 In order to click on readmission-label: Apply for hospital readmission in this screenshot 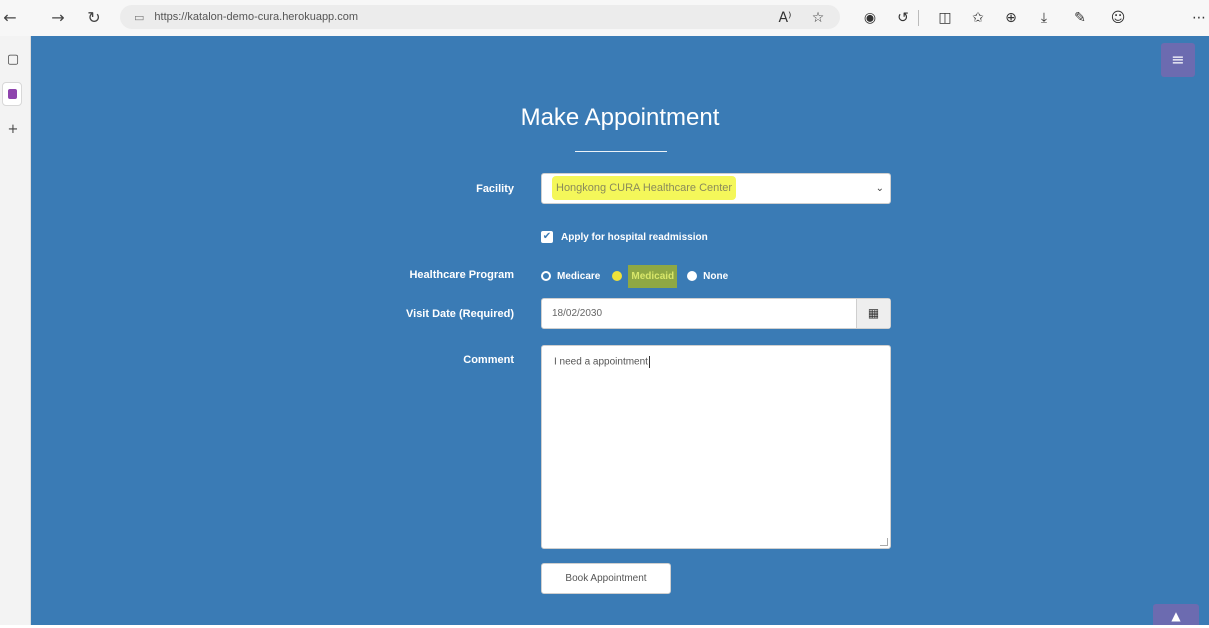, I will do `click(634, 237)`.